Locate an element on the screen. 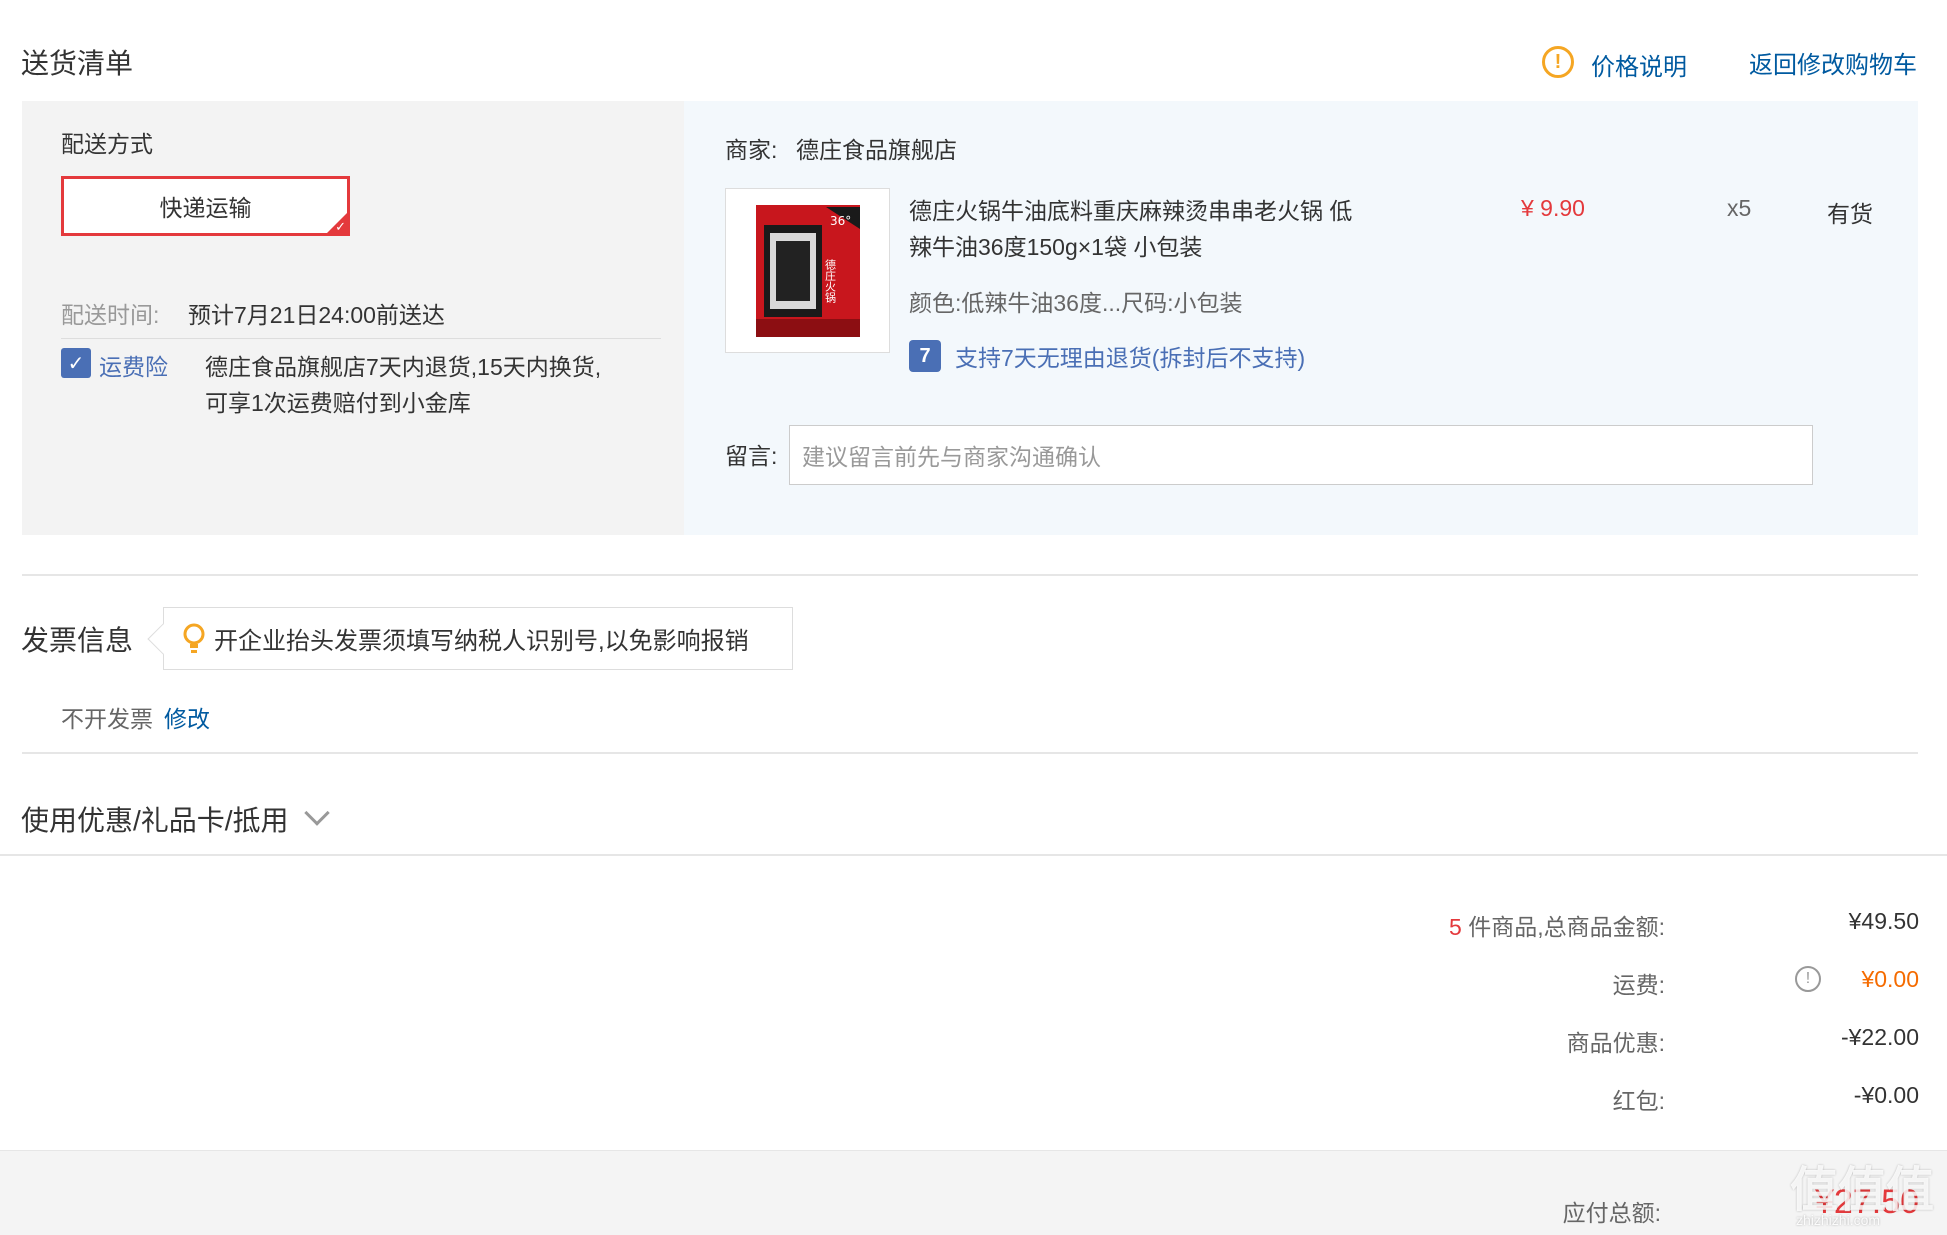 The image size is (1947, 1235). invoice-tip-text: 开企业抬头发票须填写纳税人识别号,以免影响报销 is located at coordinates (481, 641).